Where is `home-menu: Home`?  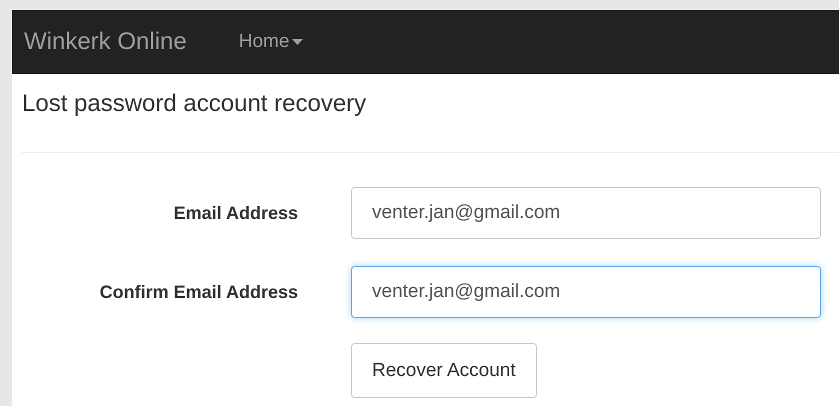 home-menu: Home is located at coordinates (271, 42).